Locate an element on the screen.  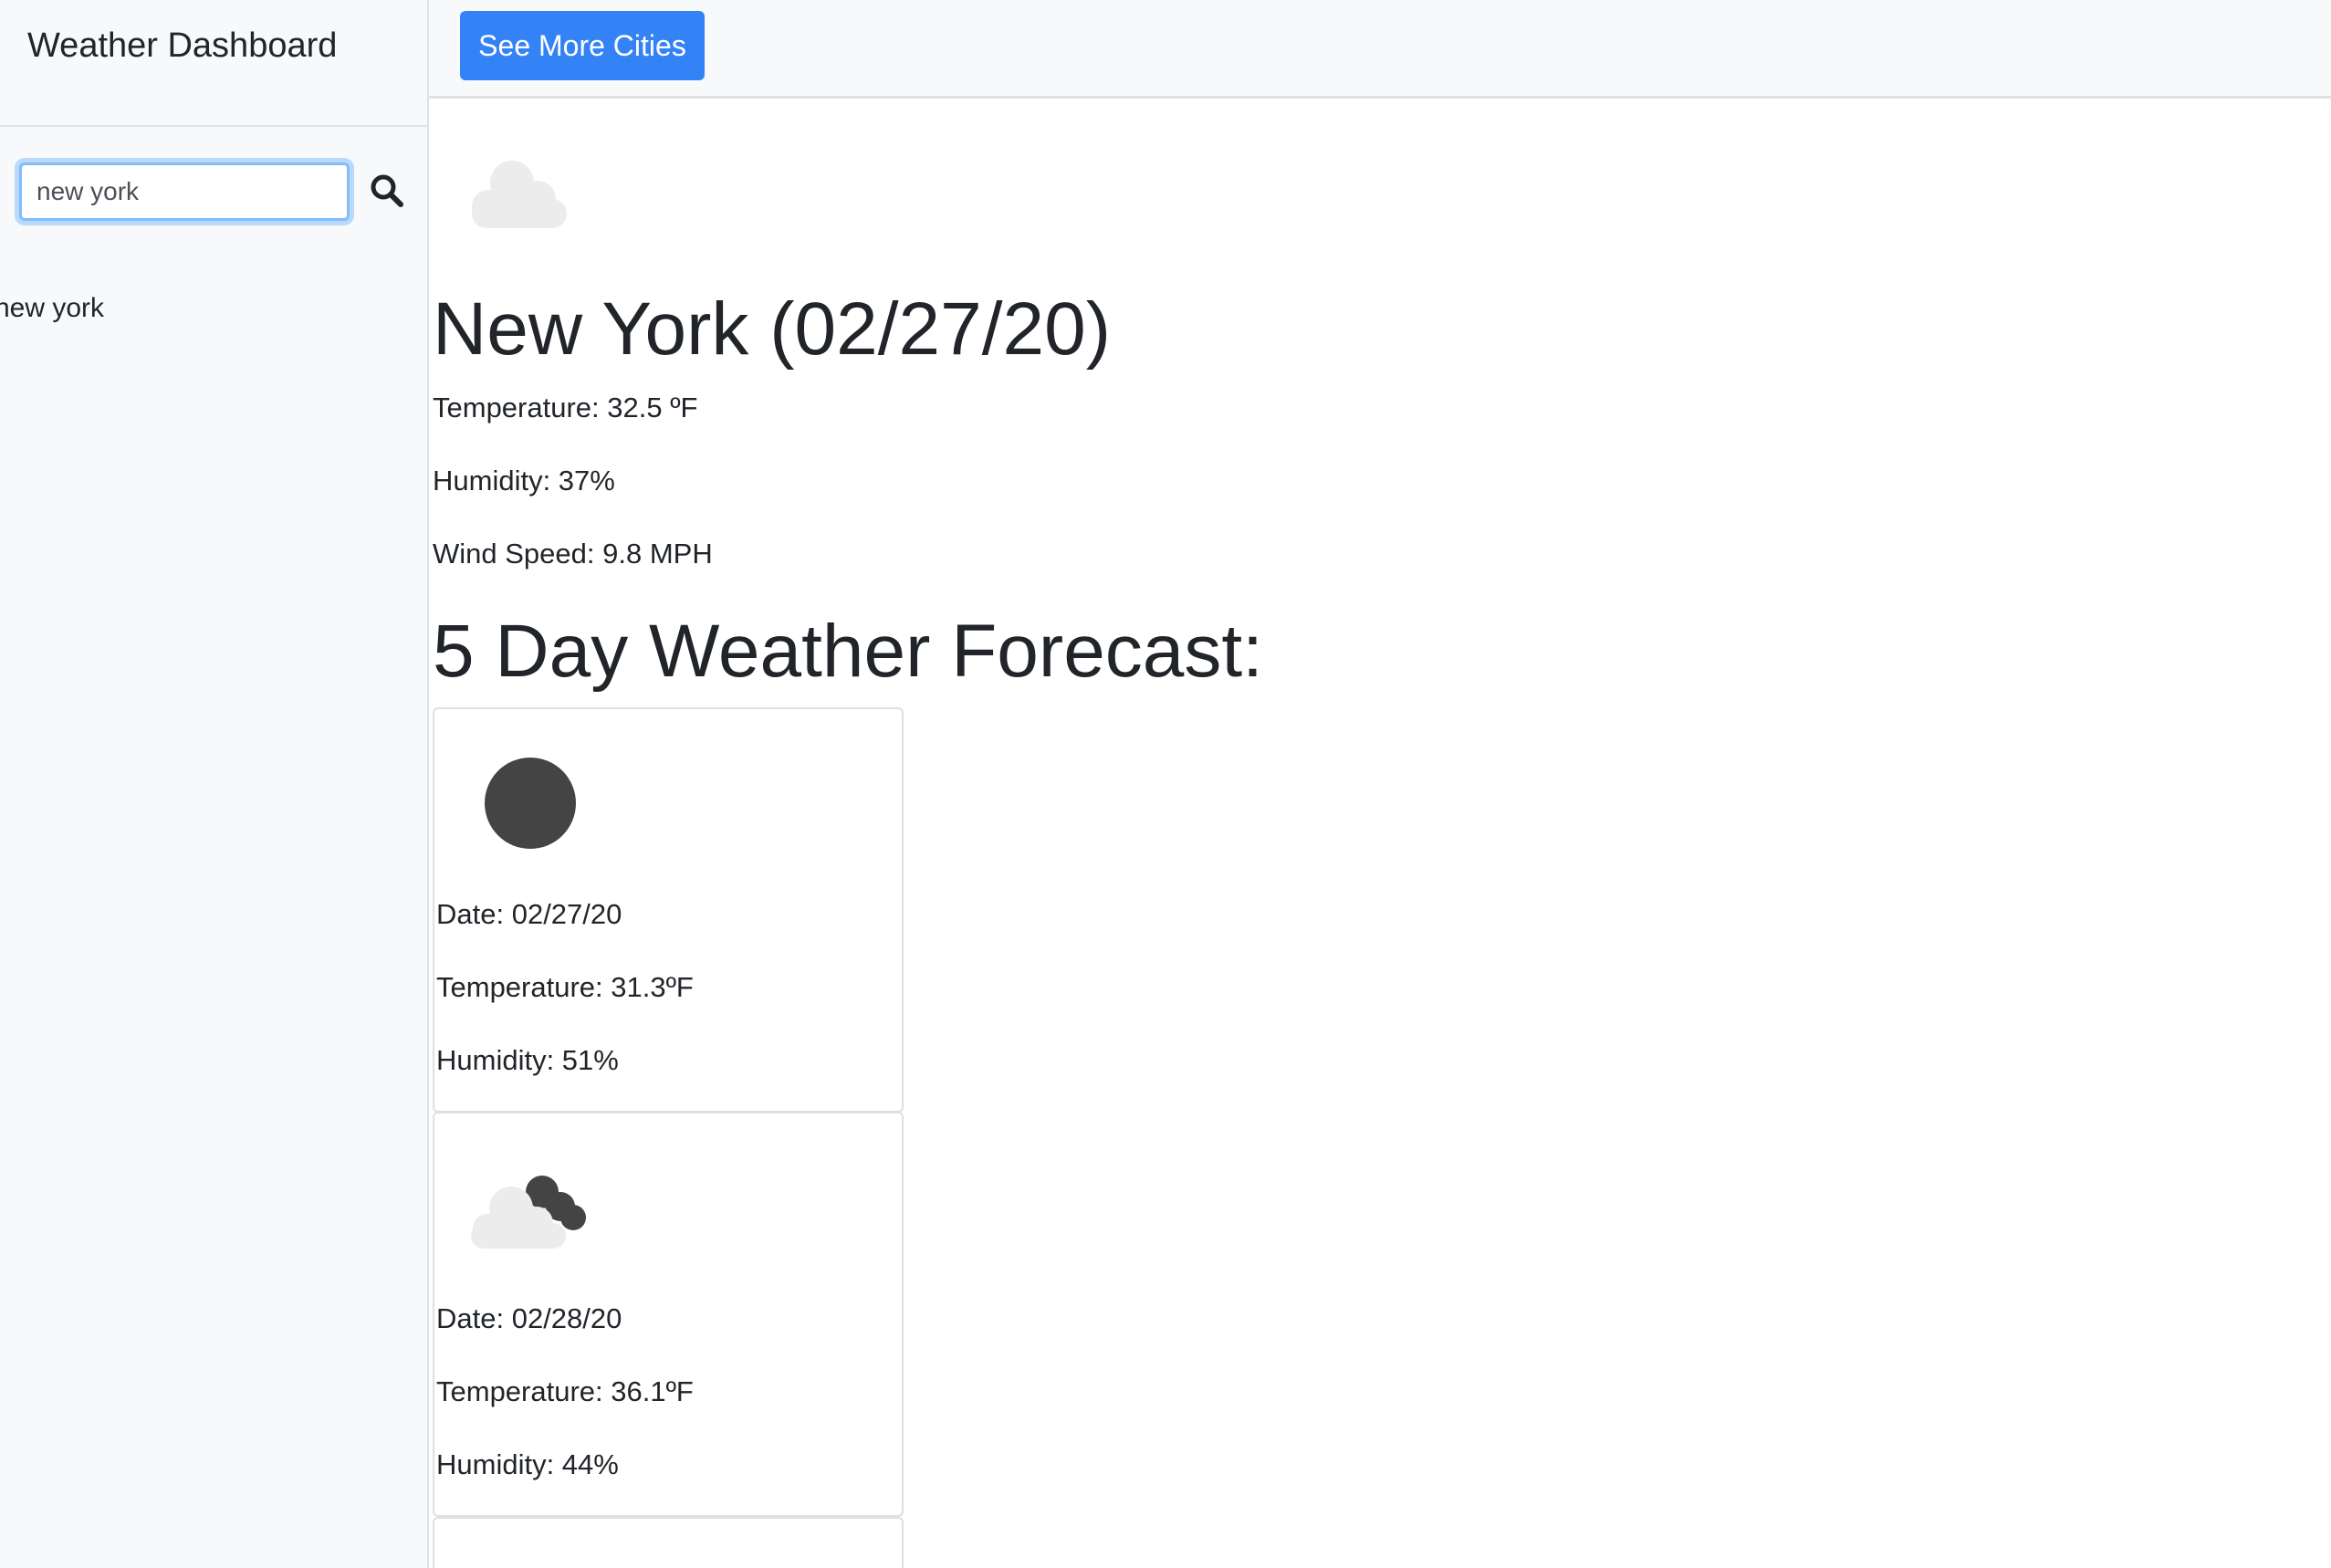
forecast-temperature: Temperature: 31.3ºF is located at coordinates (565, 987).